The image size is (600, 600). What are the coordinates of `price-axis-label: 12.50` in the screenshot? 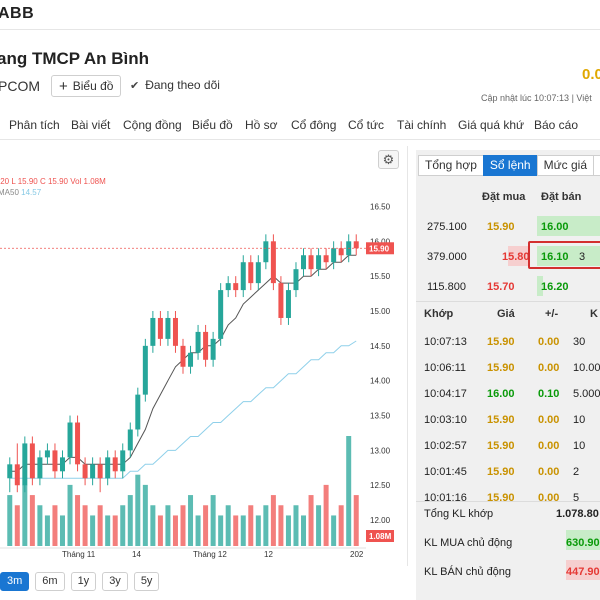 It's located at (380, 485).